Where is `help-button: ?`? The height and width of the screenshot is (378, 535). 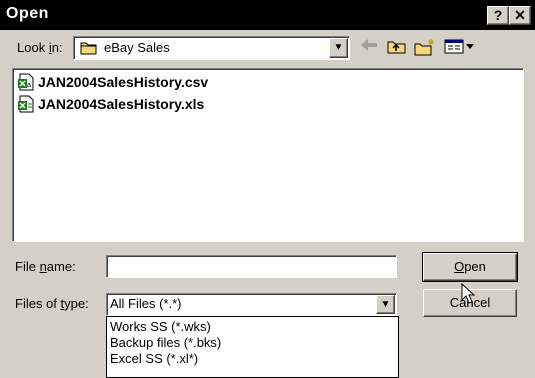 help-button: ? is located at coordinates (498, 15).